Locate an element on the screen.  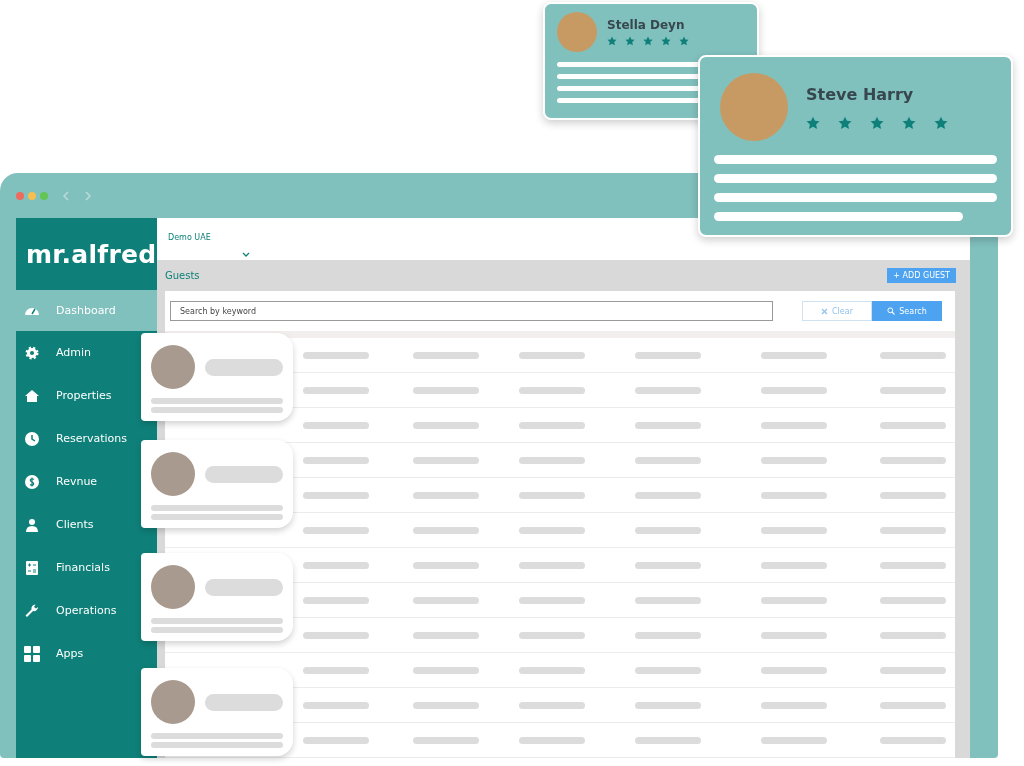
forward-icon is located at coordinates (88, 195).